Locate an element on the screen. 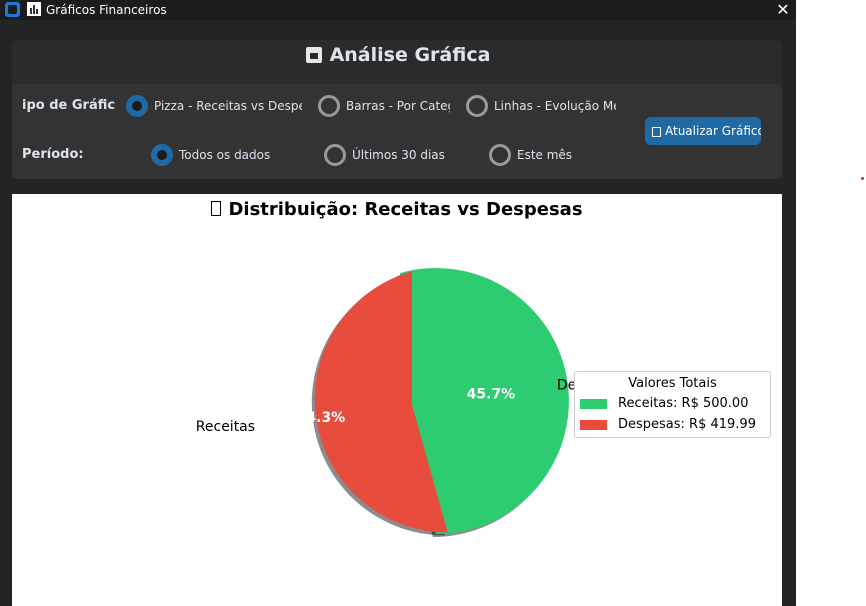 The width and height of the screenshot is (866, 606). radio-chart-linhas: Linhas - Evolução Me is located at coordinates (541, 107).